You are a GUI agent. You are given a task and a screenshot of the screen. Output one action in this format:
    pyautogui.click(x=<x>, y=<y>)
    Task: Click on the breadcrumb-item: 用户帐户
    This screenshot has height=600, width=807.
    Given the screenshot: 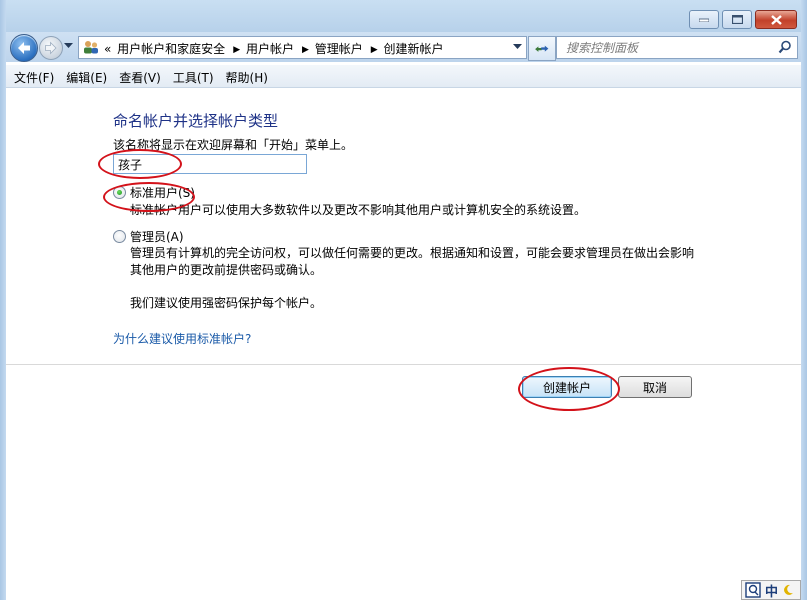 What is the action you would take?
    pyautogui.click(x=270, y=49)
    